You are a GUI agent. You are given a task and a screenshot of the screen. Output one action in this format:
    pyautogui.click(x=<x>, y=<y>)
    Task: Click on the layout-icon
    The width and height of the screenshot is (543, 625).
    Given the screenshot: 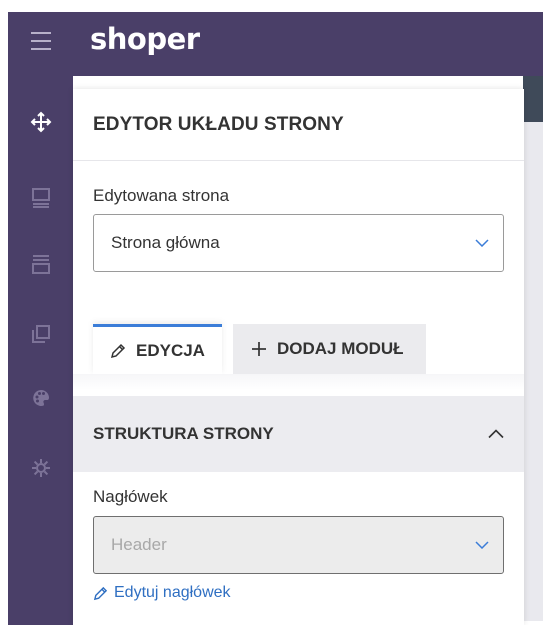 What is the action you would take?
    pyautogui.click(x=40, y=198)
    